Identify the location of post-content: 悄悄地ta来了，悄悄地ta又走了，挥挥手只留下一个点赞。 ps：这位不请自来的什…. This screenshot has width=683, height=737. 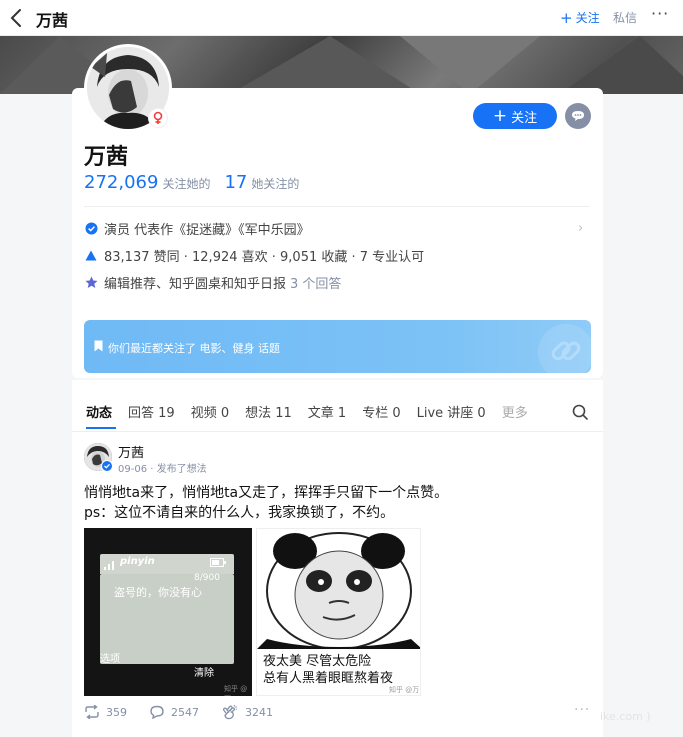
(334, 503).